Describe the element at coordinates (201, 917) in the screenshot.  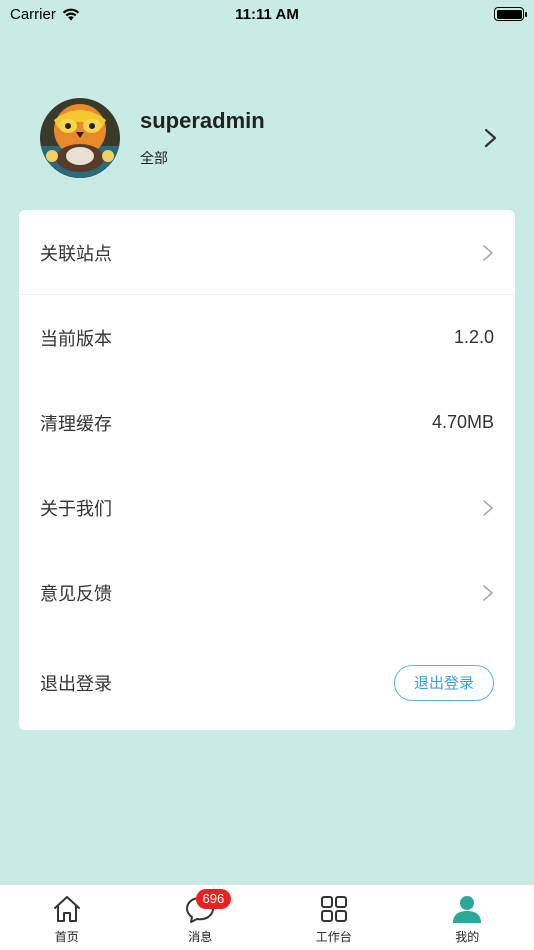
I see `tab-messages: 696 消息` at that location.